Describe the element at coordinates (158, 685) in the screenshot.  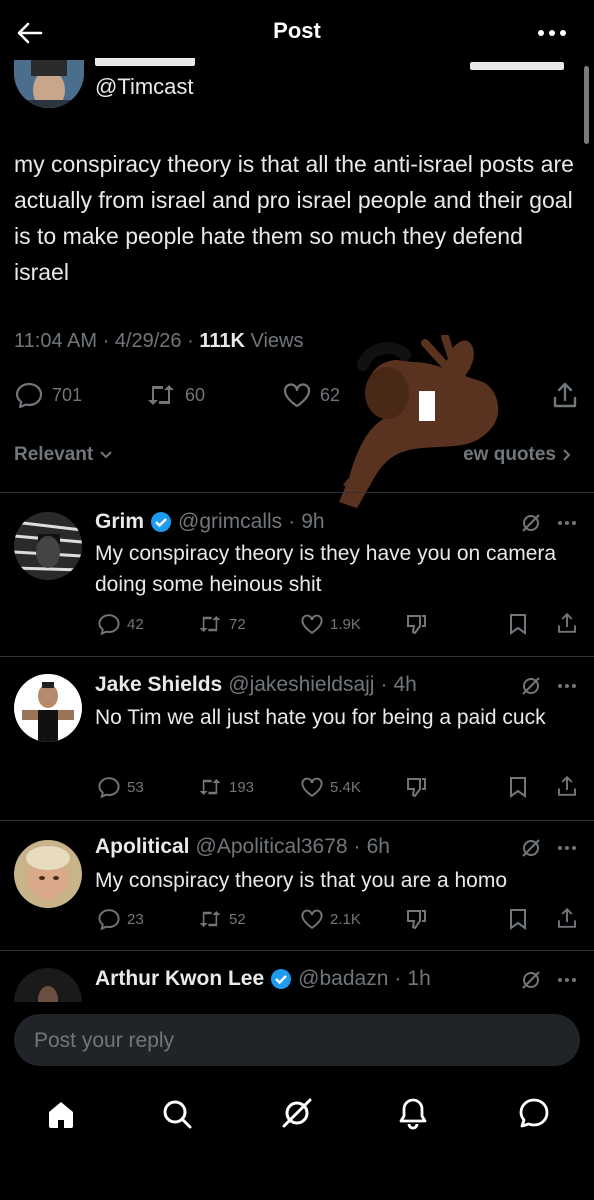
I see `reply-name: Jake Shields` at that location.